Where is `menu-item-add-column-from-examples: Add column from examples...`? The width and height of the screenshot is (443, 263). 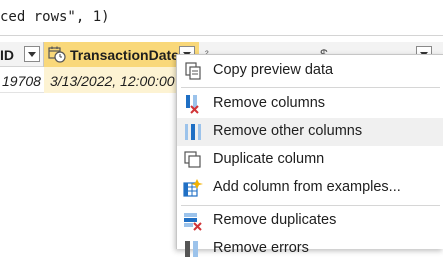
menu-item-add-column-from-examples: Add column from examples... is located at coordinates (310, 188).